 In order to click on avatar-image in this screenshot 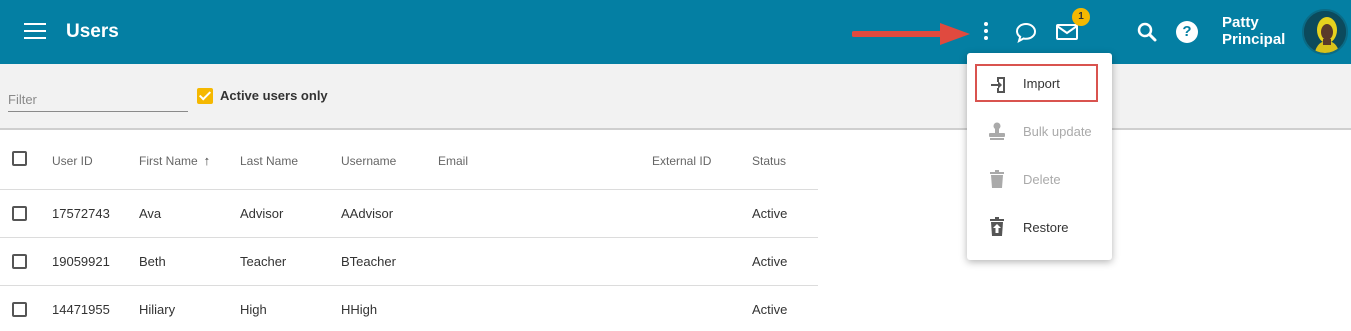, I will do `click(1325, 32)`.